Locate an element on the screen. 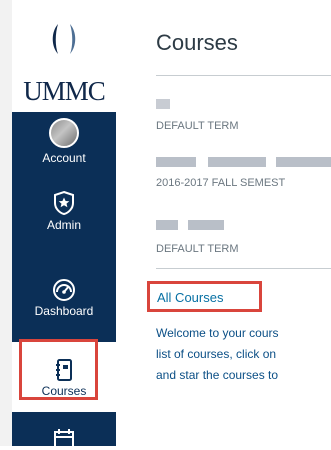 This screenshot has width=331, height=450. courses-highlight-box is located at coordinates (58, 369).